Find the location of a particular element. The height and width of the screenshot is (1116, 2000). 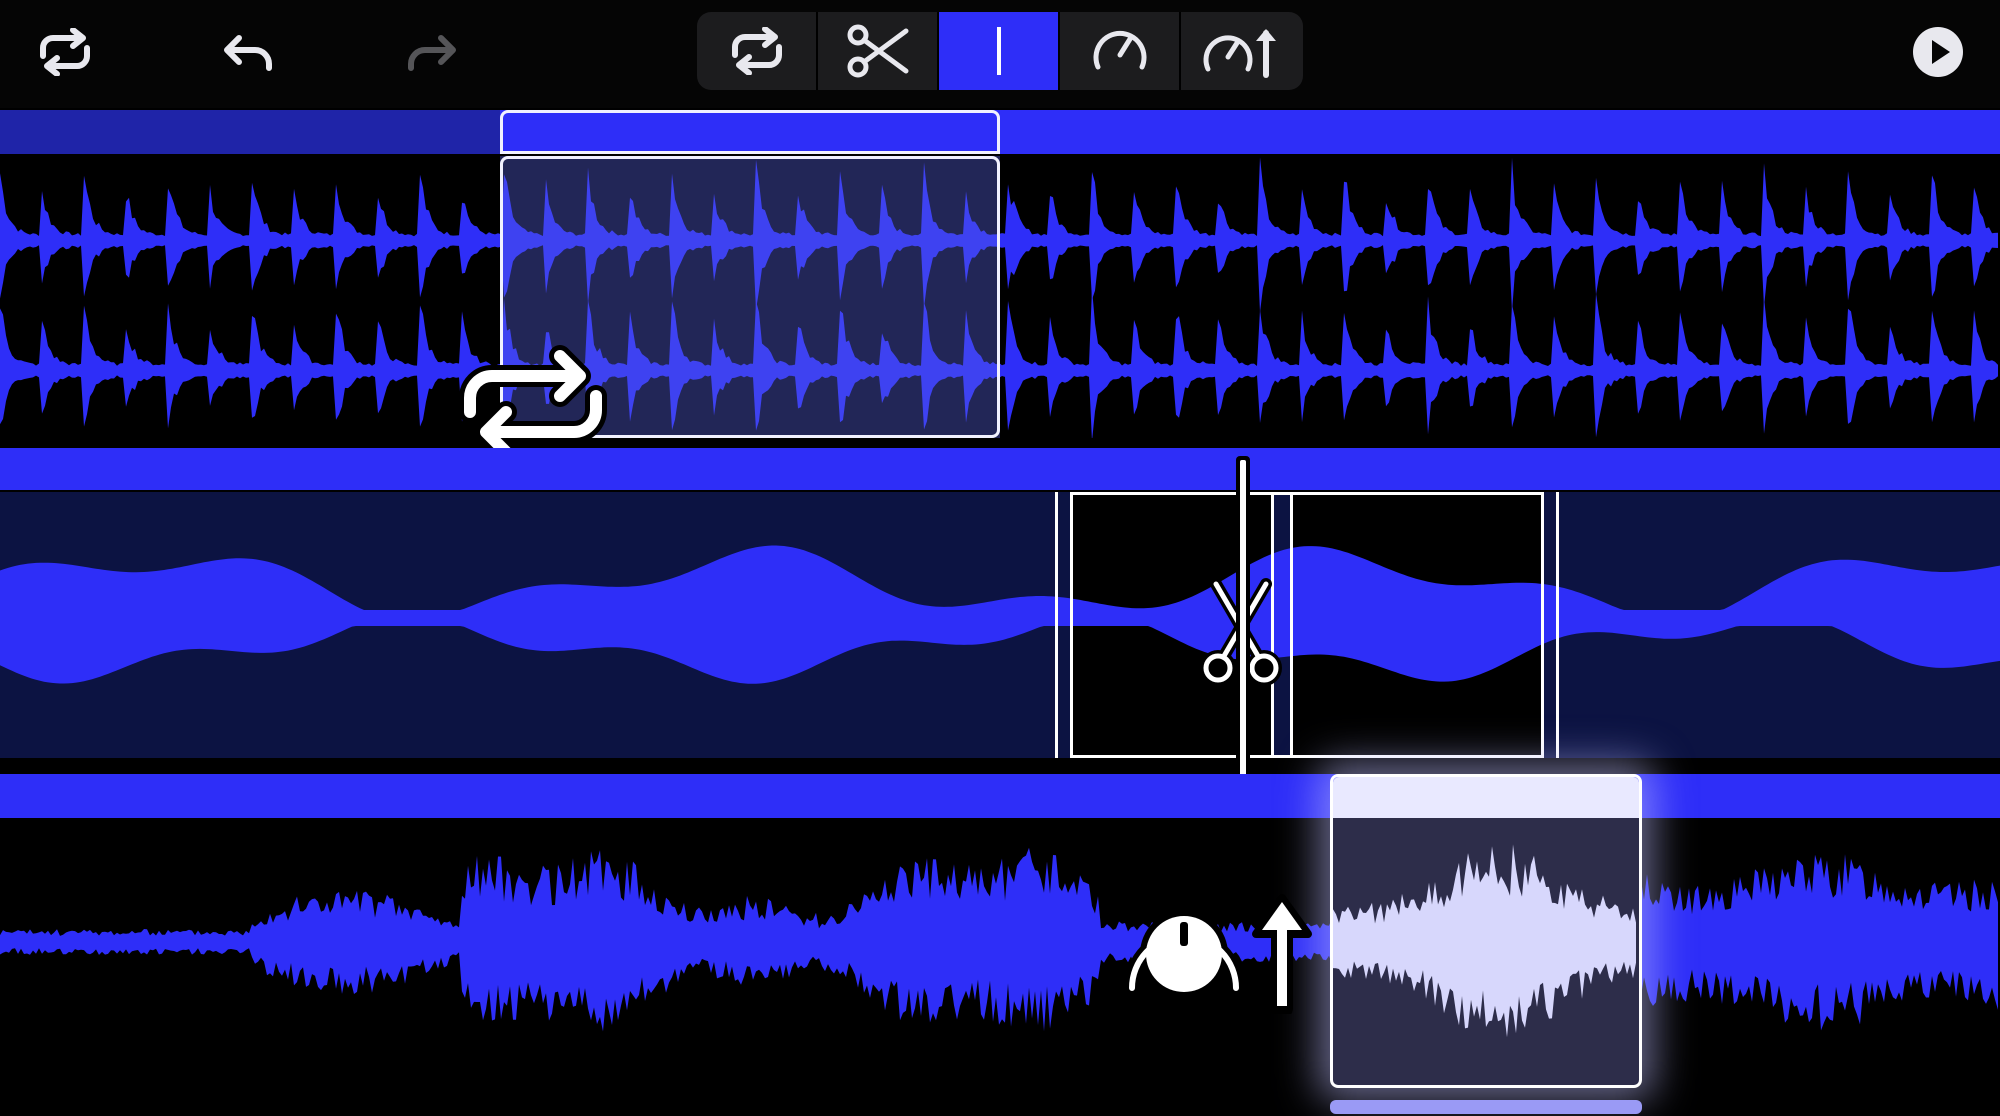

split-tool-button is located at coordinates (999, 51).